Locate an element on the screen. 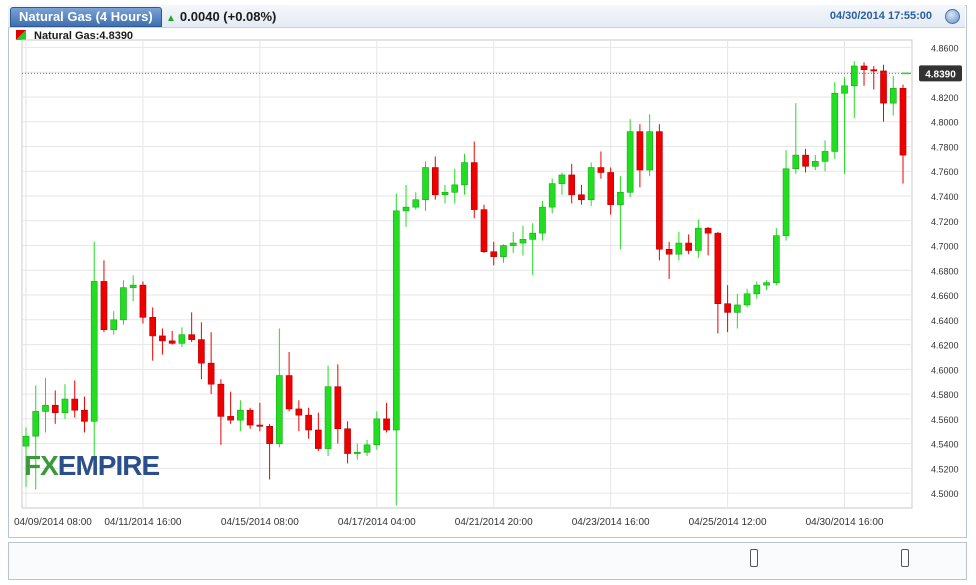 This screenshot has height=585, width=976. y-tick-label: 4.5200 is located at coordinates (945, 469).